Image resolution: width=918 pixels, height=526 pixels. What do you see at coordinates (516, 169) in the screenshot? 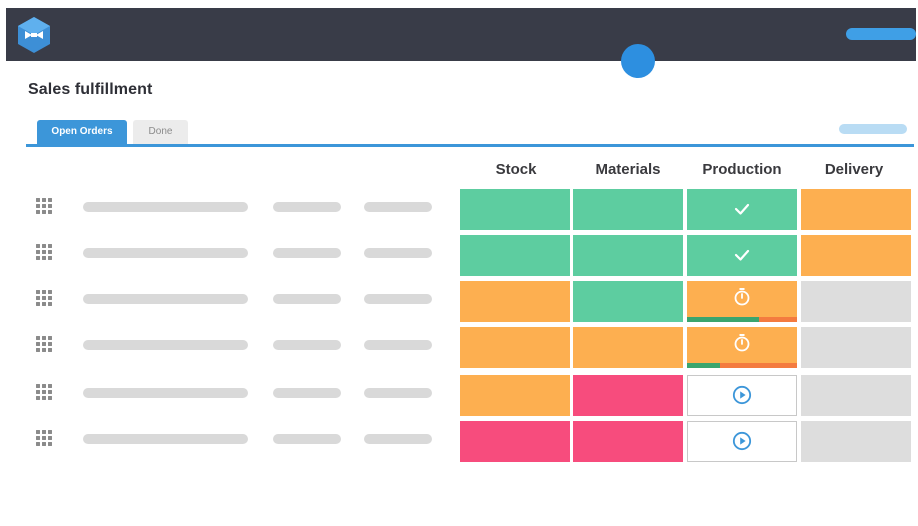
I see `column-header-stock: Stock` at bounding box center [516, 169].